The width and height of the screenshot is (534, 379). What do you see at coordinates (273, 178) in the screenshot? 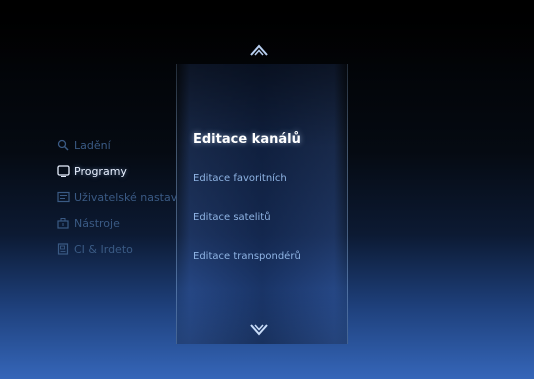
I see `submenu-item-editace-favoritnich: Editace favoritních` at bounding box center [273, 178].